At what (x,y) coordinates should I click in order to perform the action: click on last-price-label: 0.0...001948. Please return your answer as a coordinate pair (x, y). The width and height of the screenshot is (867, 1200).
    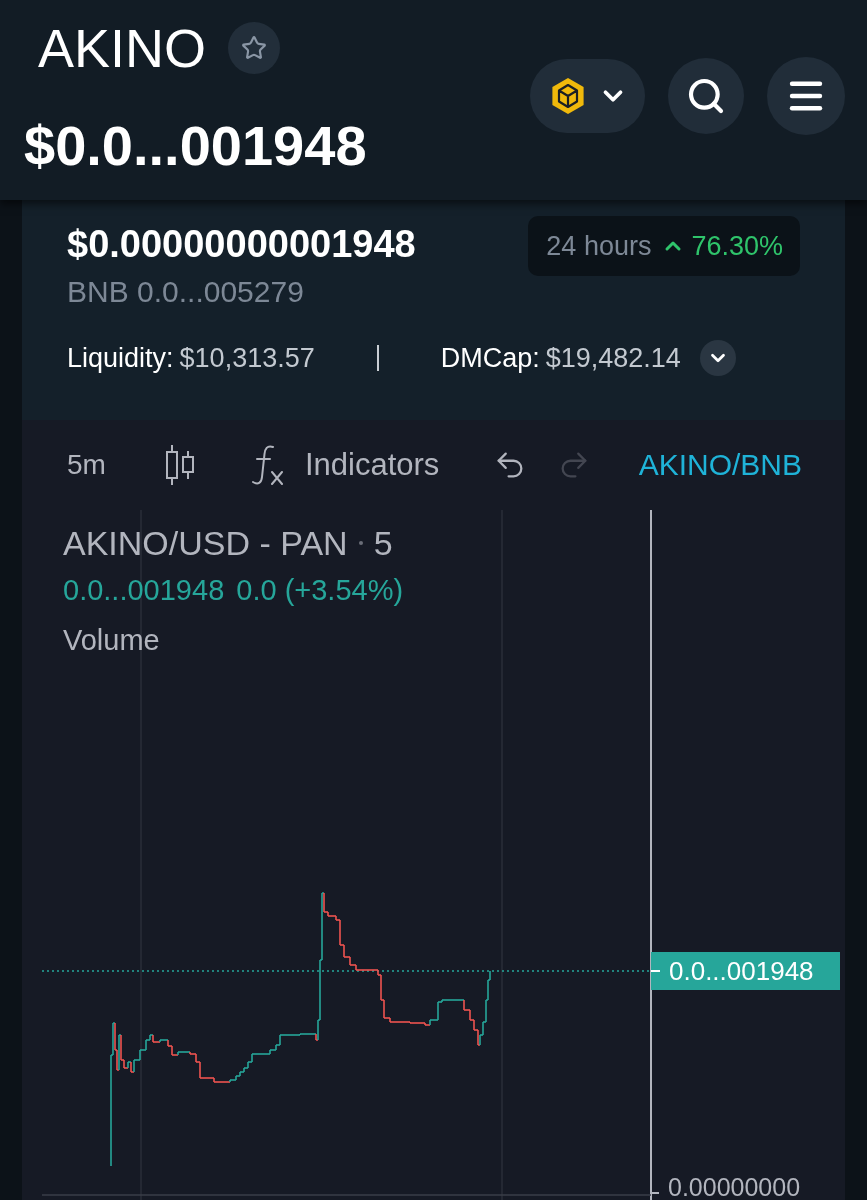
    Looking at the image, I should click on (745, 971).